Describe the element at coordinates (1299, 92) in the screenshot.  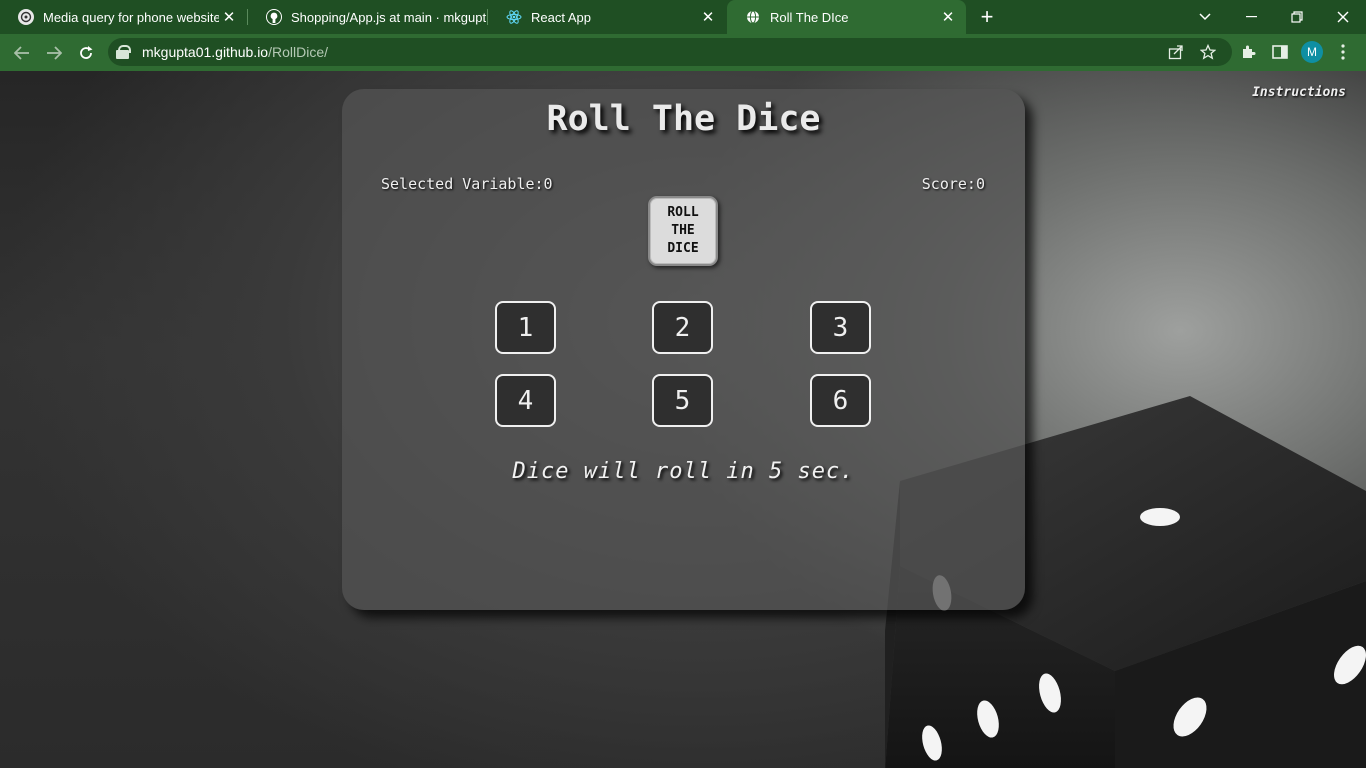
I see `instructions-link: Instructions` at that location.